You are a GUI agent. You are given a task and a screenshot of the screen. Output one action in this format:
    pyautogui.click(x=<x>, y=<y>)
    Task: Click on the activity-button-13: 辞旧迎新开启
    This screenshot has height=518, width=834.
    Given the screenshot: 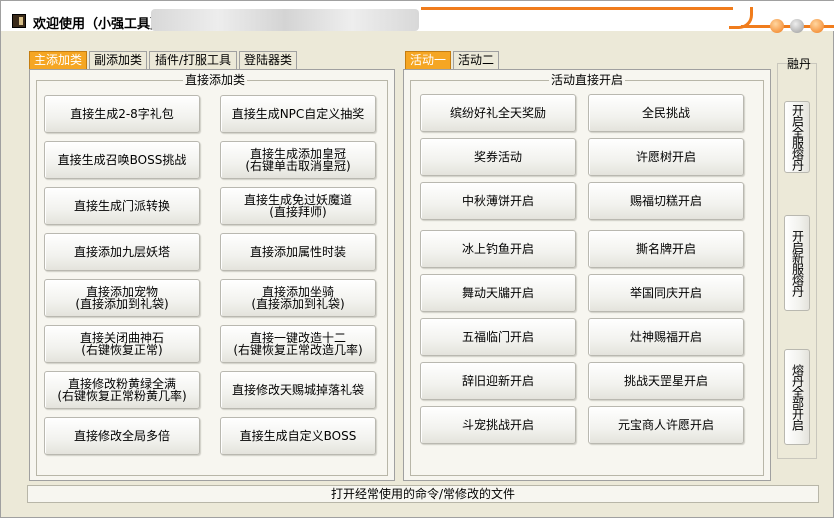 What is the action you would take?
    pyautogui.click(x=498, y=381)
    